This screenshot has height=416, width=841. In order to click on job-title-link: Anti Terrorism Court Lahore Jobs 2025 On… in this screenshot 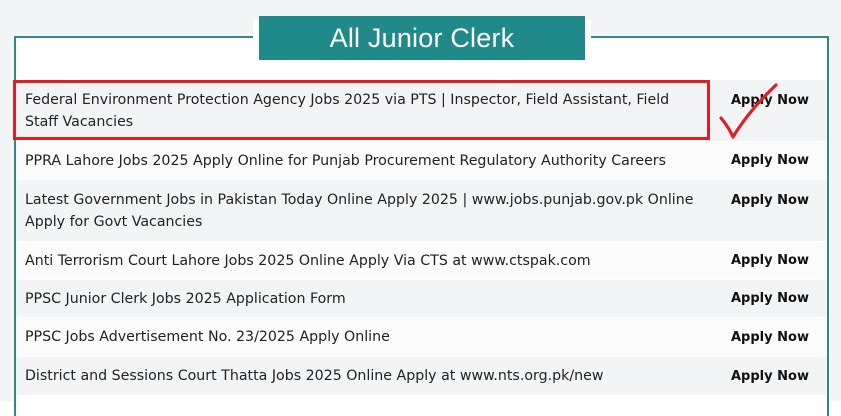, I will do `click(360, 261)`.